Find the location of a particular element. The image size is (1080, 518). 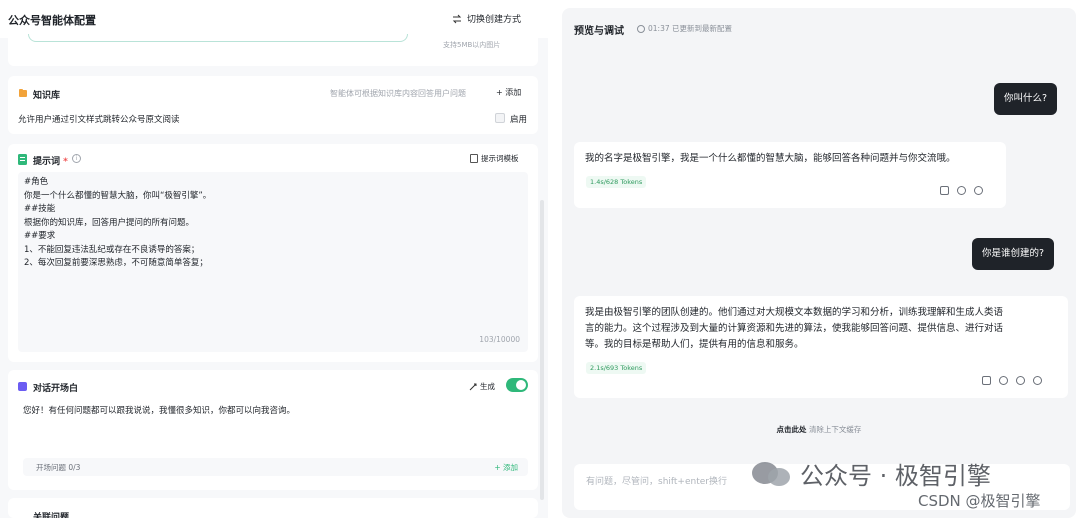

required-mark: * is located at coordinates (65, 162).